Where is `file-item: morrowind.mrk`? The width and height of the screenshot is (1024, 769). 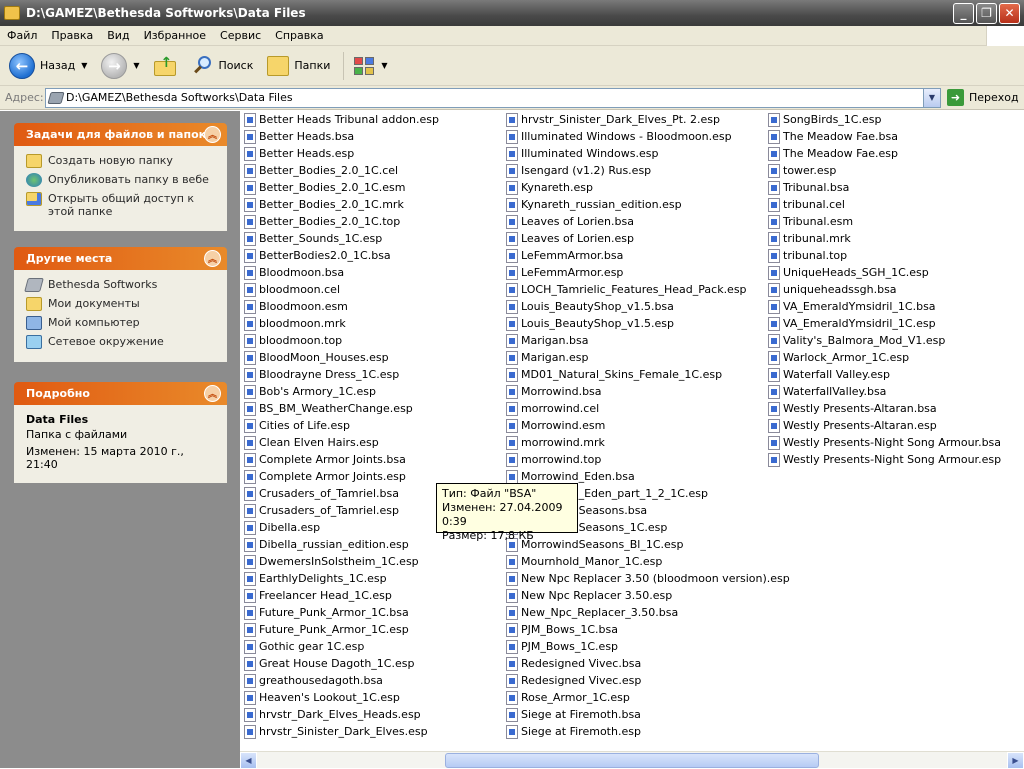 file-item: morrowind.mrk is located at coordinates (646, 442).